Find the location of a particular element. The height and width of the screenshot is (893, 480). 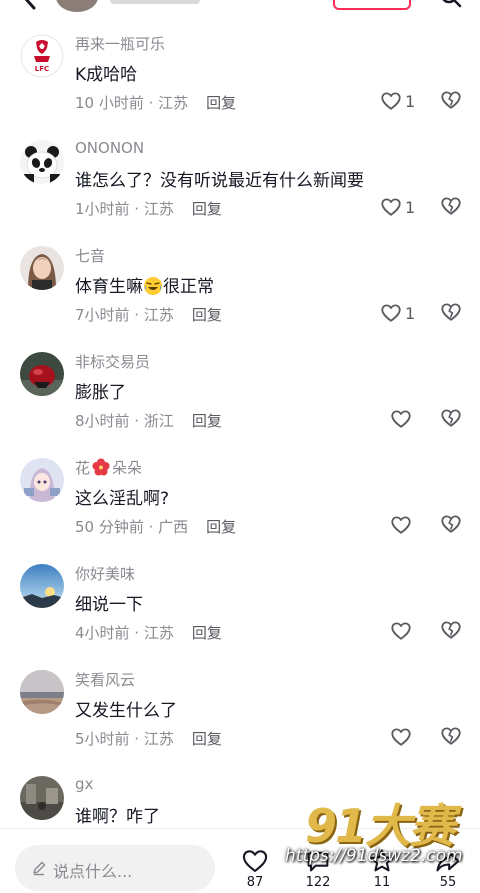

comment-text: 谁怎么了？没有听说最近有什么新闻要 is located at coordinates (219, 181).